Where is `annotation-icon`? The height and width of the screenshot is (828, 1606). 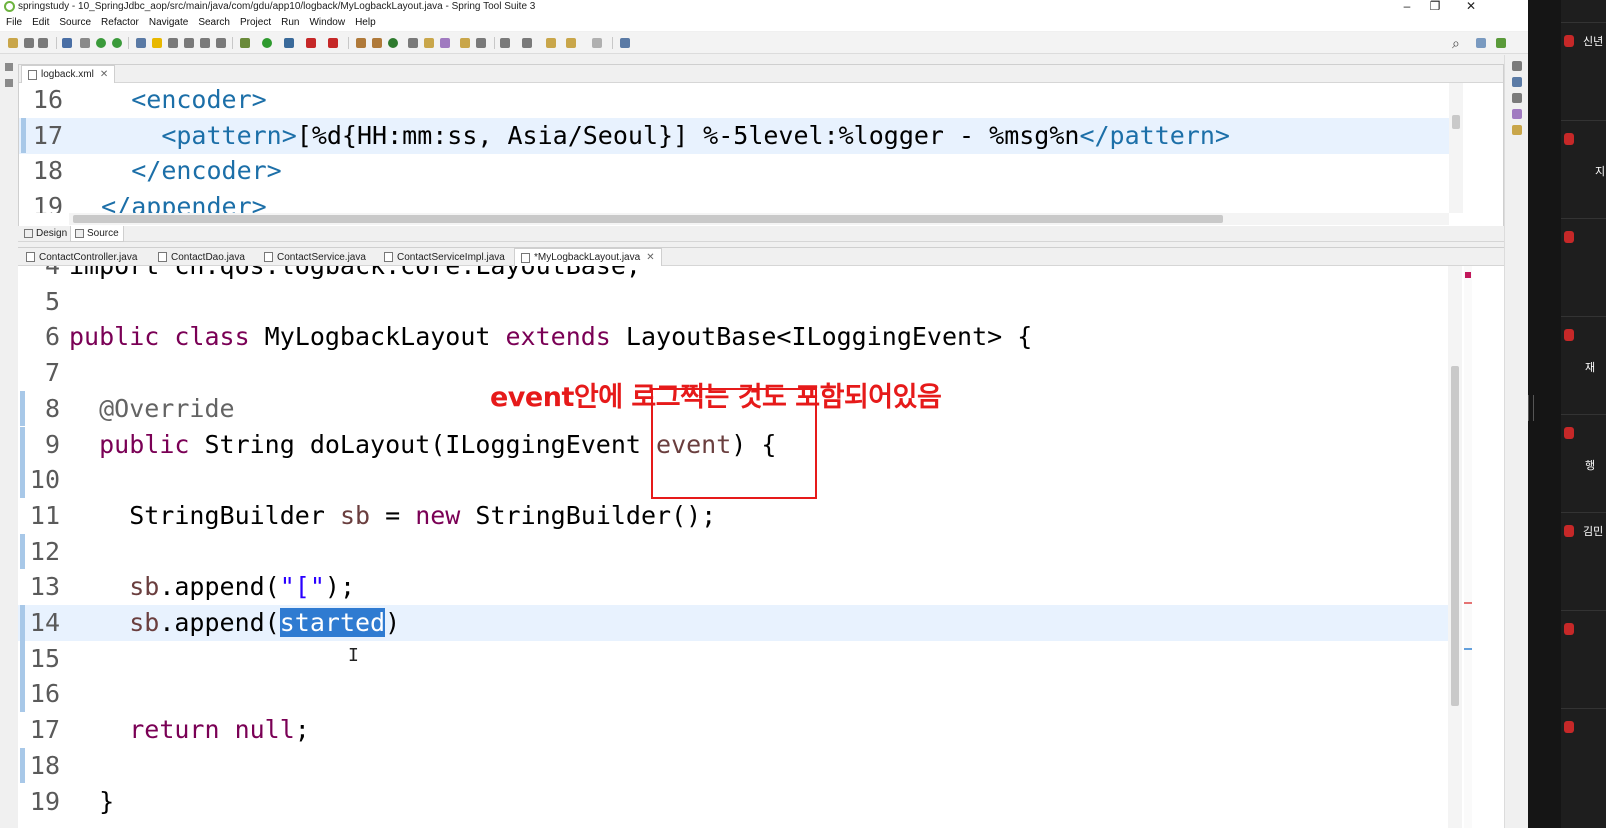
annotation-icon is located at coordinates (173, 43).